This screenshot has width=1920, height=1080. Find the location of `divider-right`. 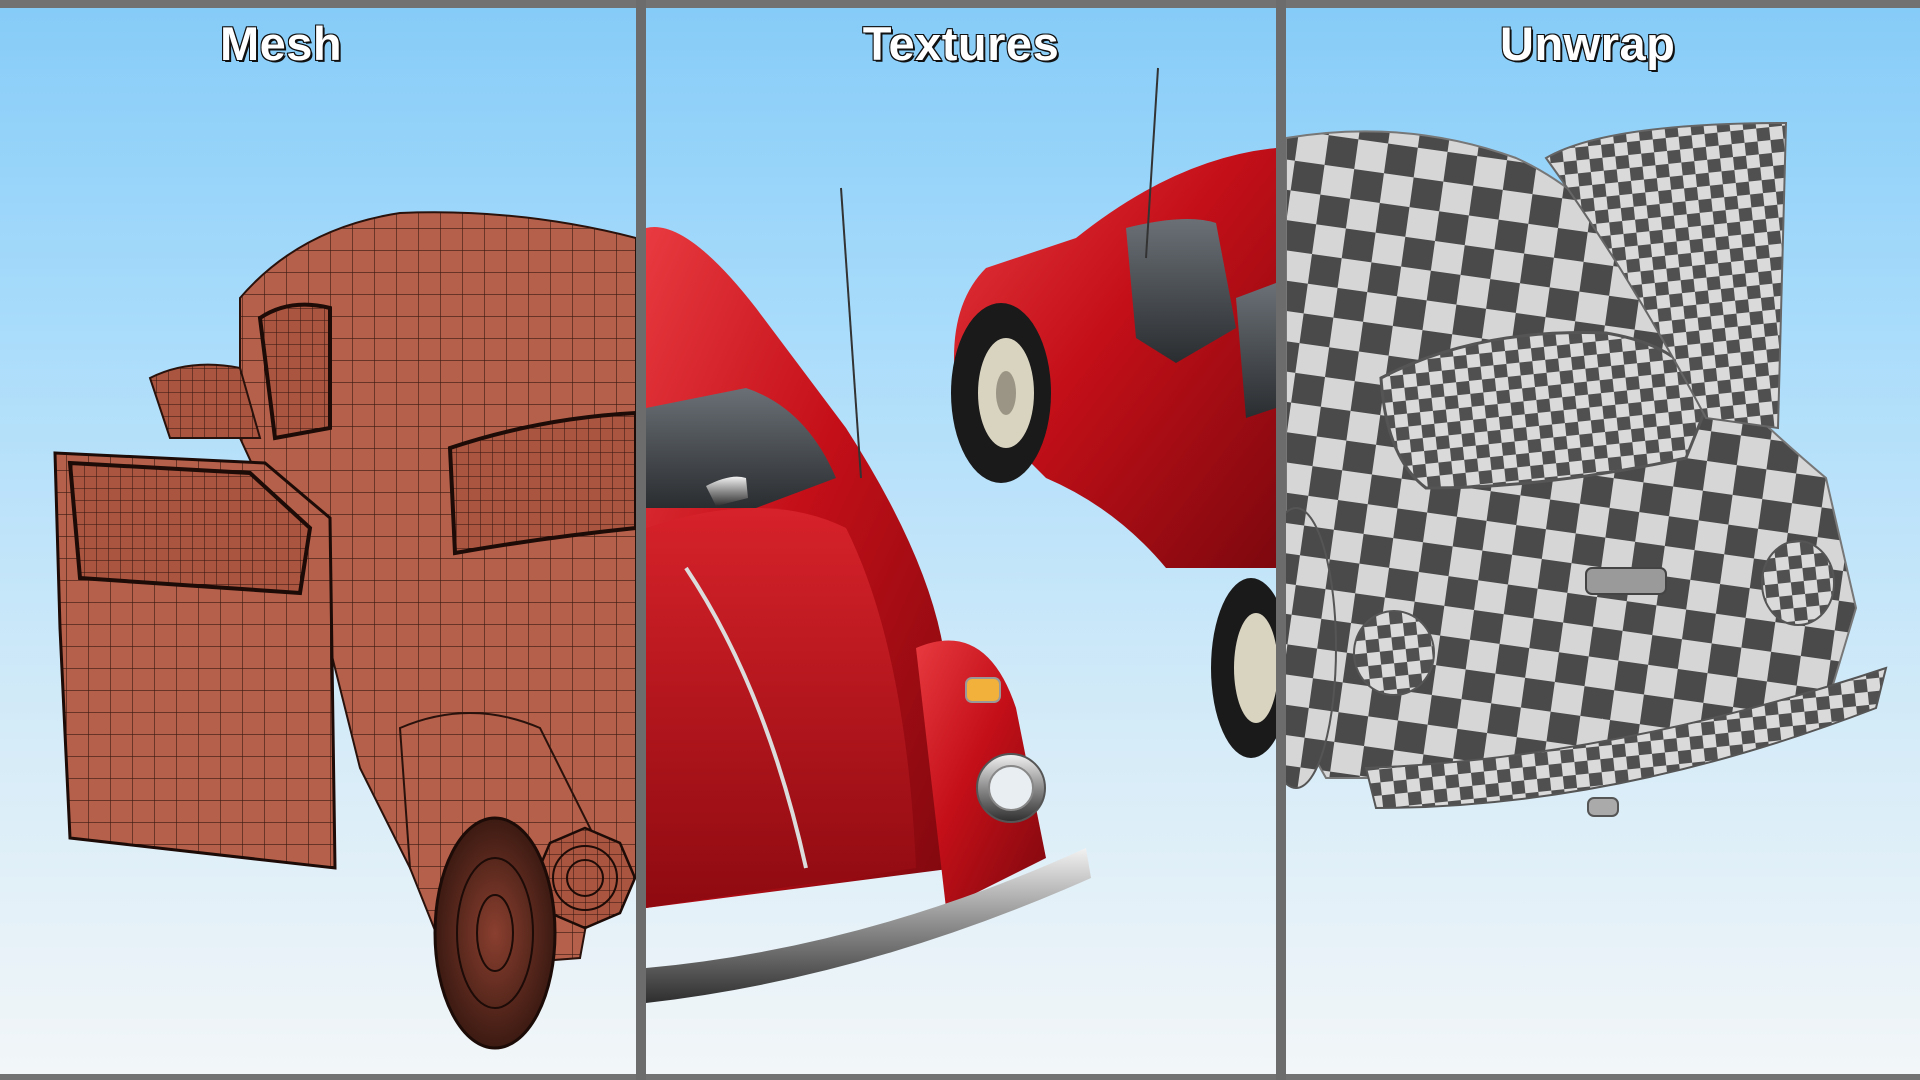

divider-right is located at coordinates (1281, 540).